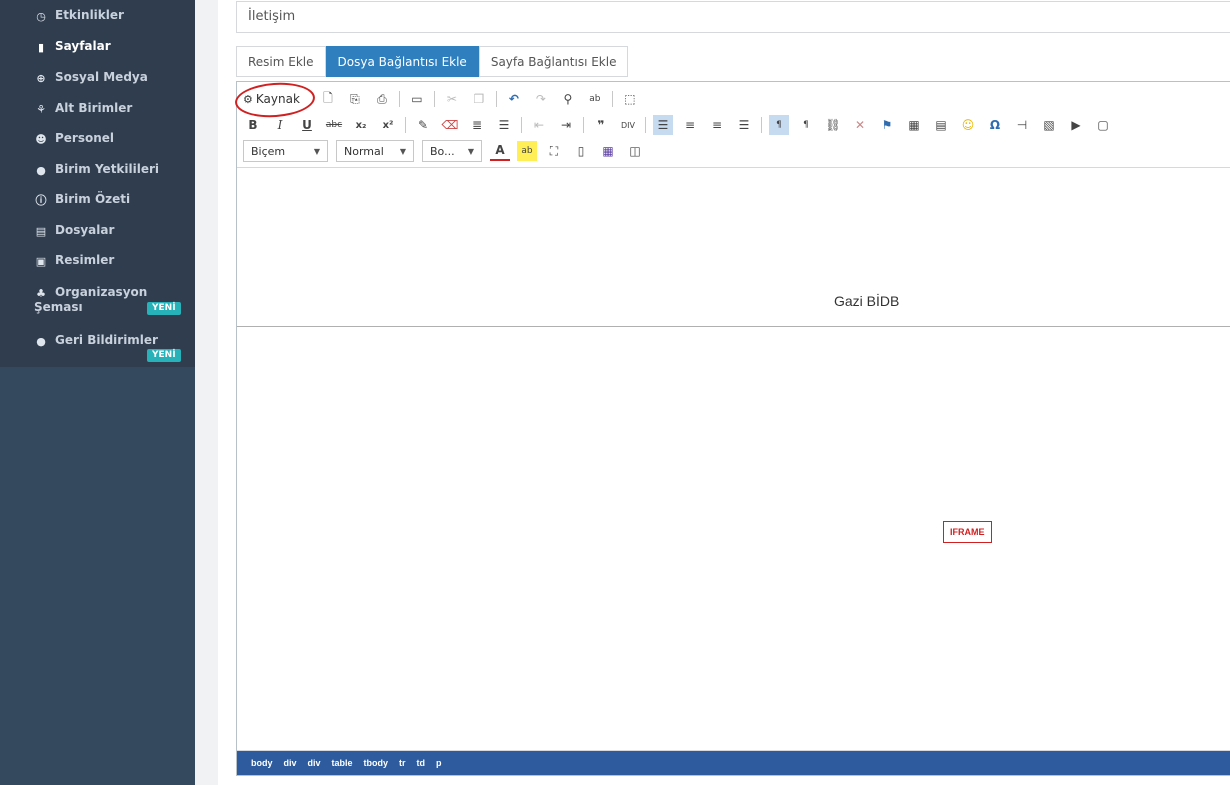 Image resolution: width=1230 pixels, height=785 pixels. I want to click on new-badge: YENİ, so click(164, 308).